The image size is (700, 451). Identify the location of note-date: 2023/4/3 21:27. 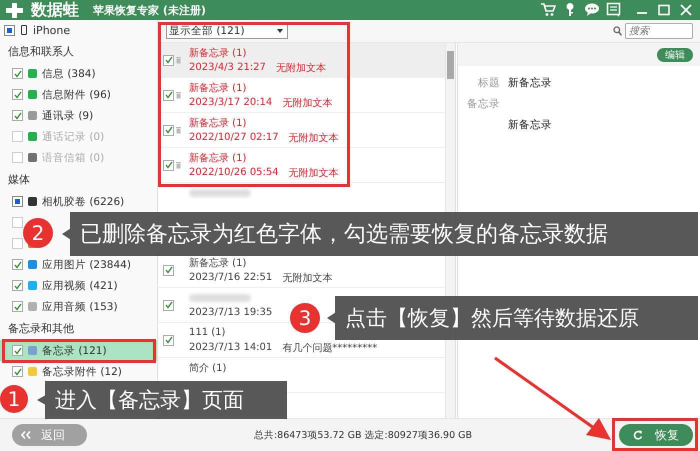
(227, 67).